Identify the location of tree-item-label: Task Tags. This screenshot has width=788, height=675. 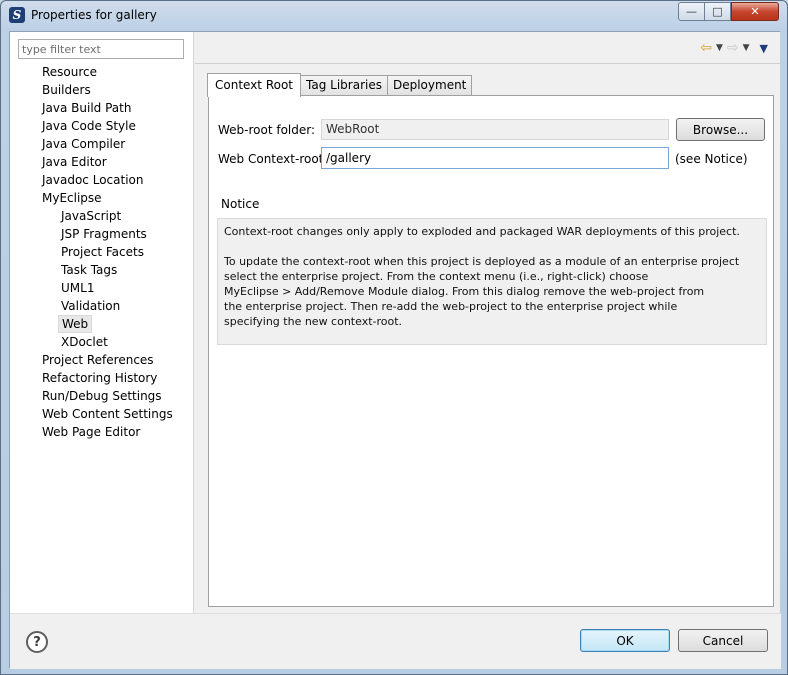
(89, 270).